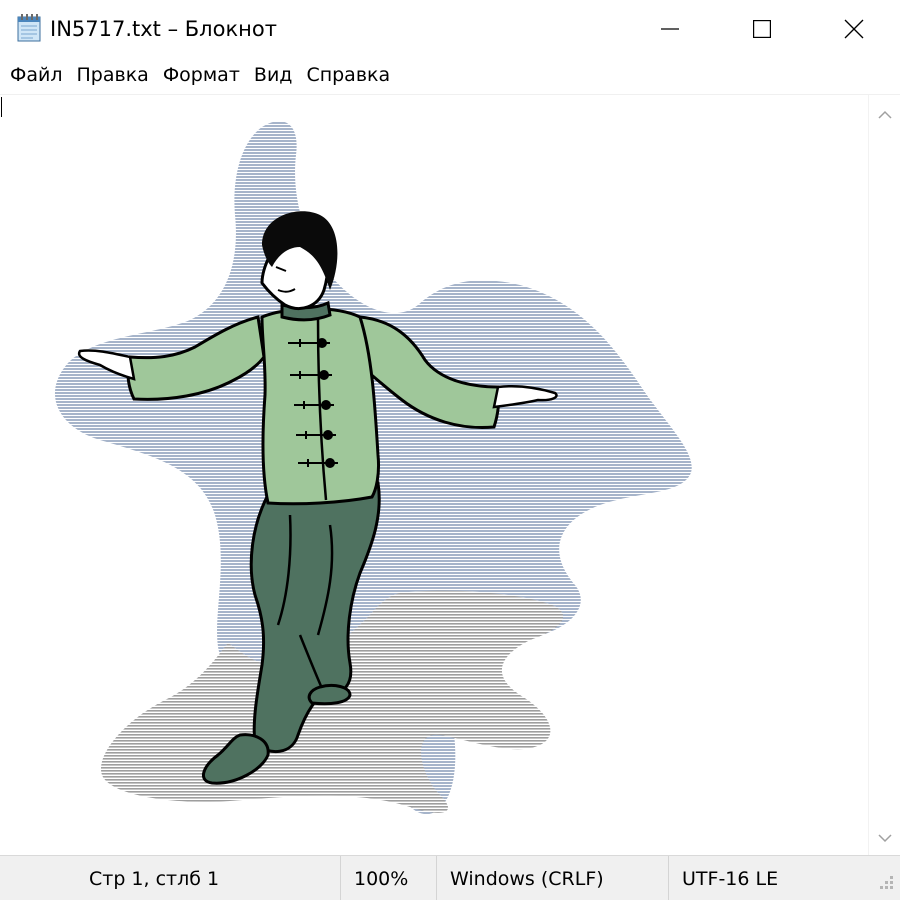 Image resolution: width=900 pixels, height=900 pixels. I want to click on chevron-up-icon, so click(885, 113).